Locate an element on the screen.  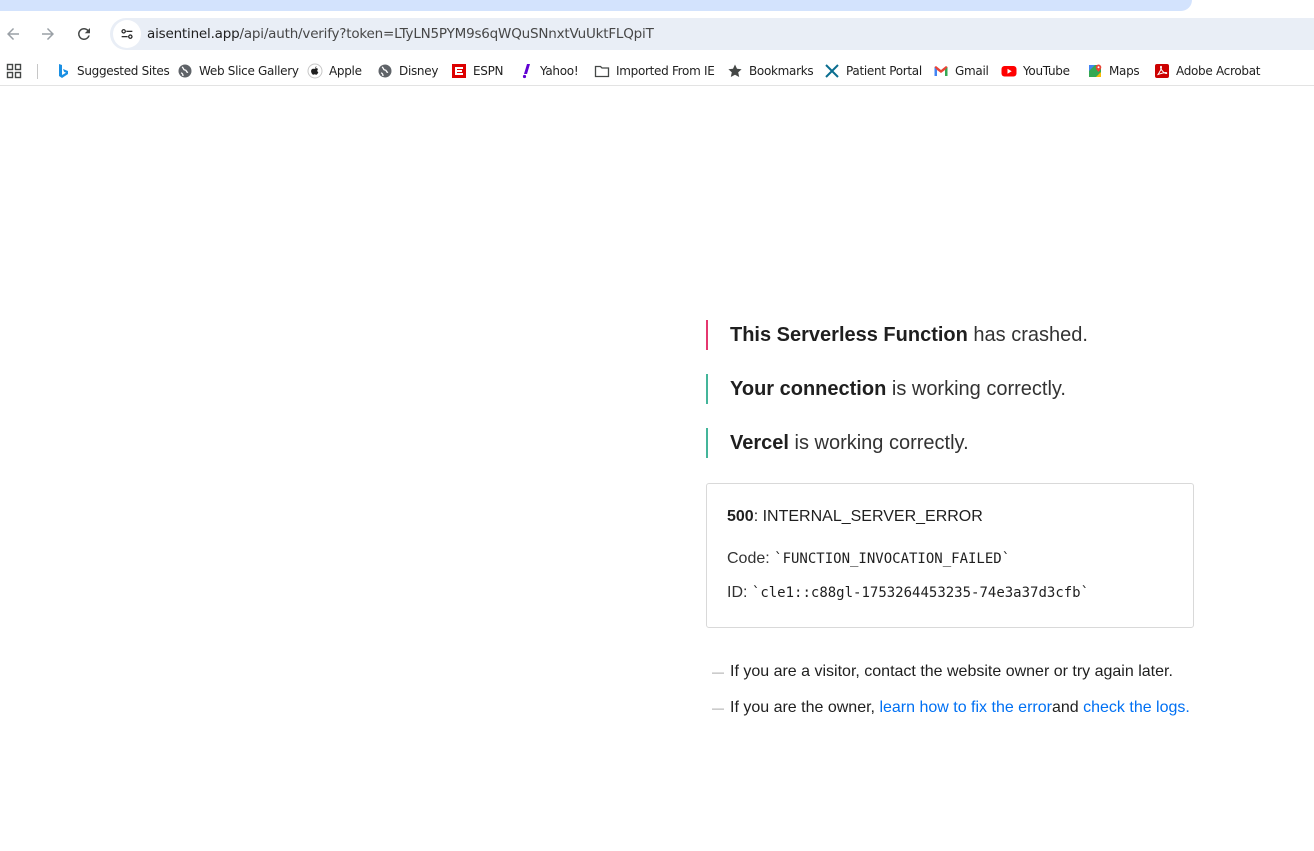
apps-grid-icon is located at coordinates (14, 71).